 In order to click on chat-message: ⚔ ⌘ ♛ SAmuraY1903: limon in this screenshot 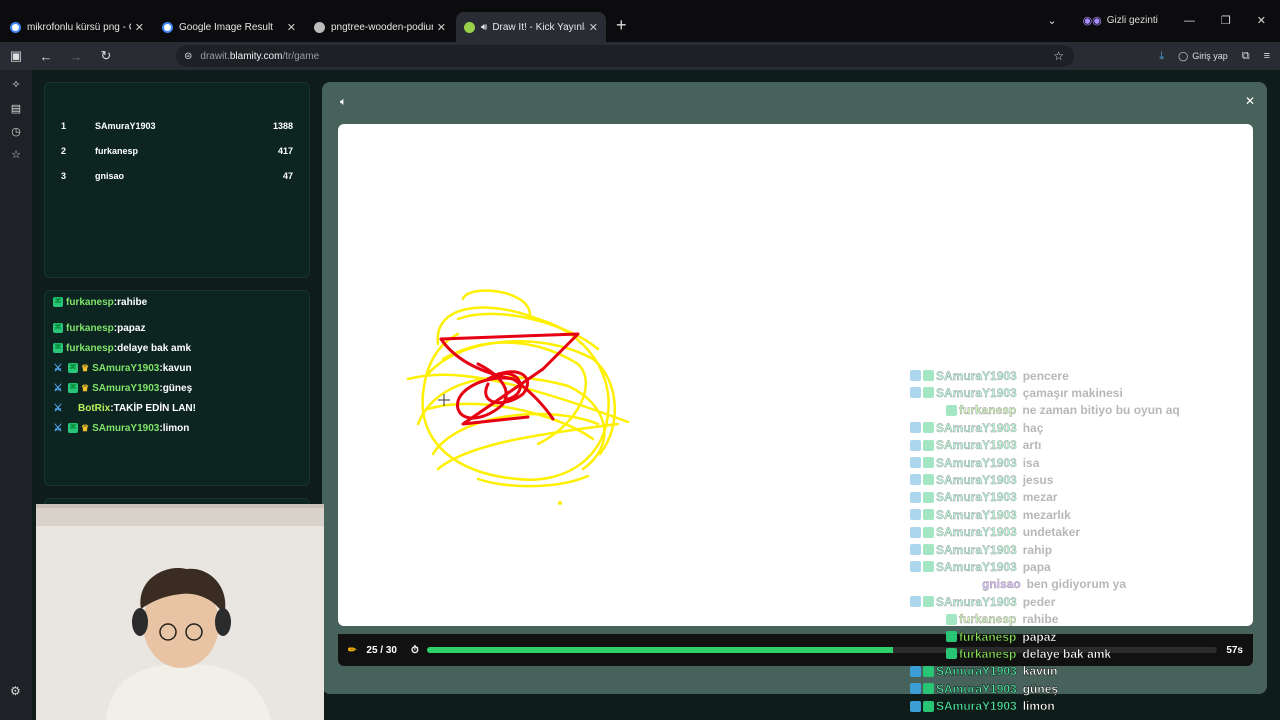, I will do `click(121, 428)`.